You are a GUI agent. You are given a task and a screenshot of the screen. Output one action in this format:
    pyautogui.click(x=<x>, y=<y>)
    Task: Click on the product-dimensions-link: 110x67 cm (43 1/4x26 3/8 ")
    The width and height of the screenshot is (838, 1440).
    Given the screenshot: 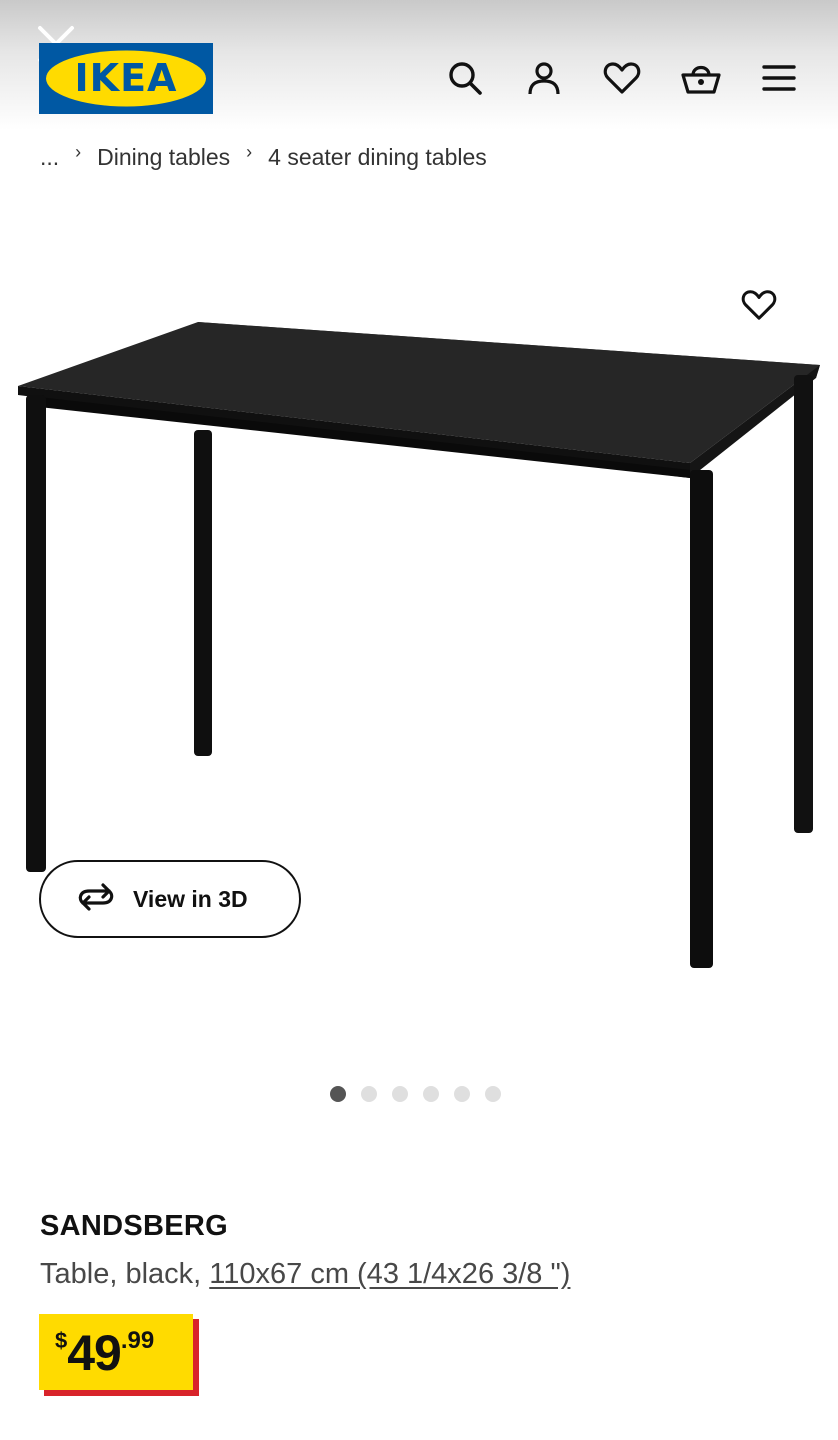 What is the action you would take?
    pyautogui.click(x=389, y=1274)
    